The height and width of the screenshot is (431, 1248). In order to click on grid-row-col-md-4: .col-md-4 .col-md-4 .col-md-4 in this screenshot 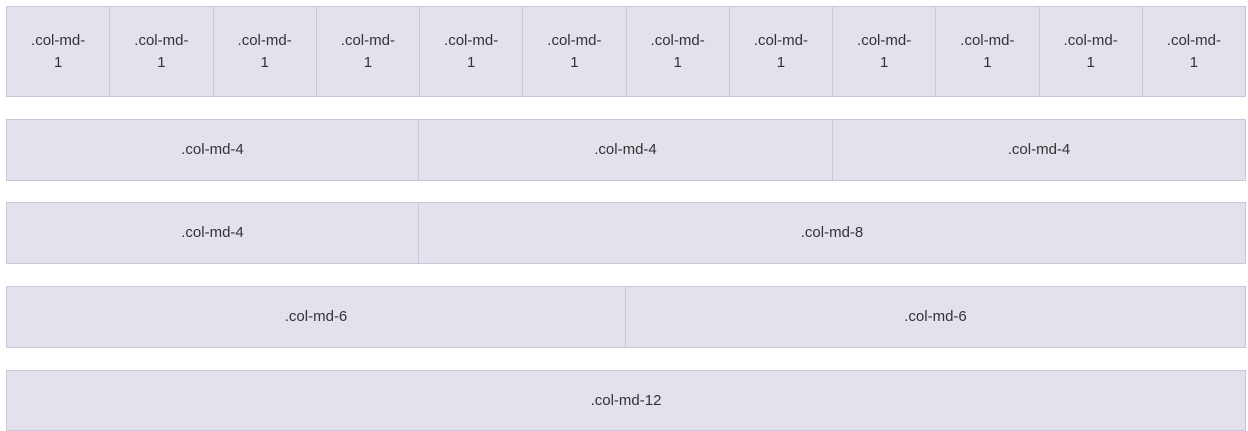, I will do `click(626, 150)`.